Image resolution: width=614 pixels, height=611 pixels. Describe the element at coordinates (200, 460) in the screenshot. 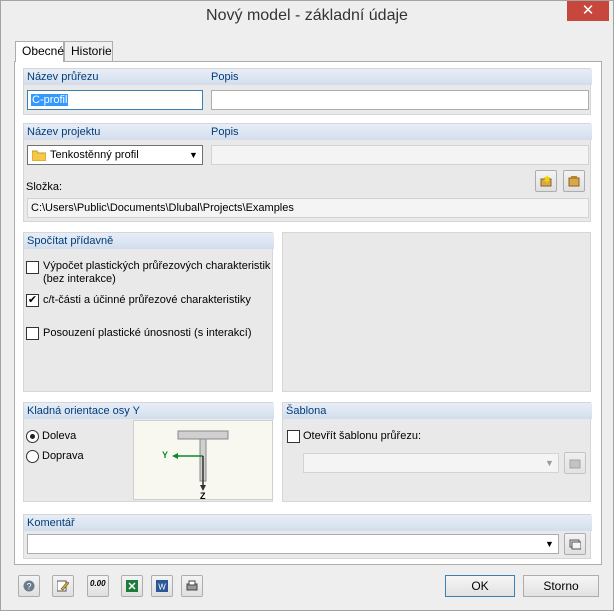

I see `axis-diagram-icon` at that location.